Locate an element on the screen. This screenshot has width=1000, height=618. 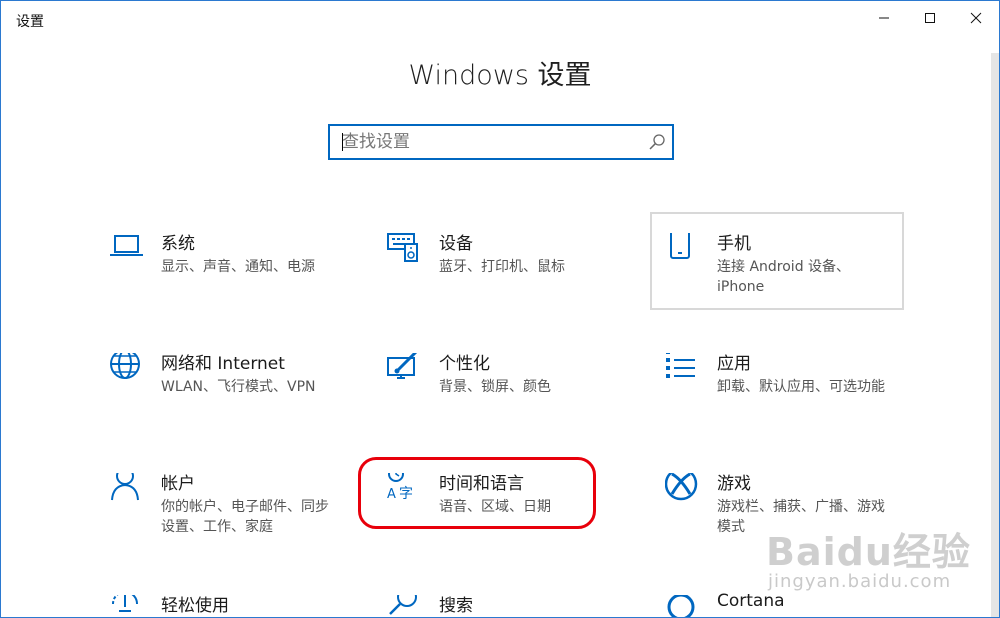
category-title: 帐户 is located at coordinates (178, 484).